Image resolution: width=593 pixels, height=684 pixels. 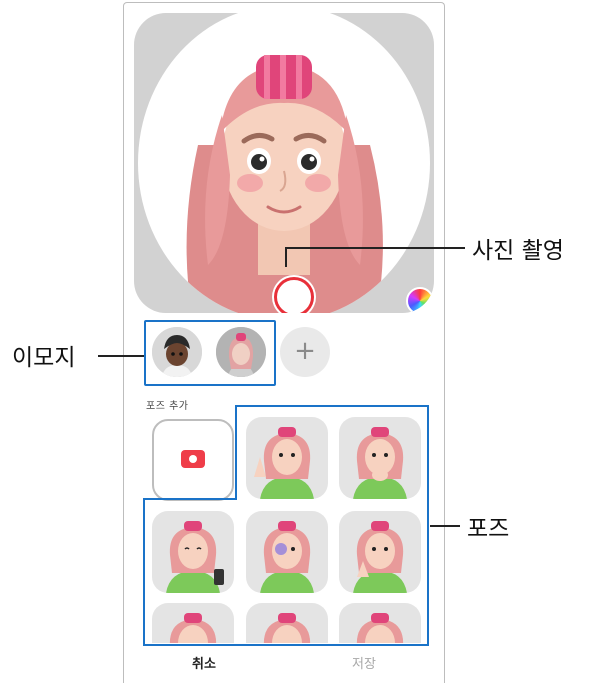 What do you see at coordinates (380, 628) in the screenshot?
I see `pose-avatar-8-icon` at bounding box center [380, 628].